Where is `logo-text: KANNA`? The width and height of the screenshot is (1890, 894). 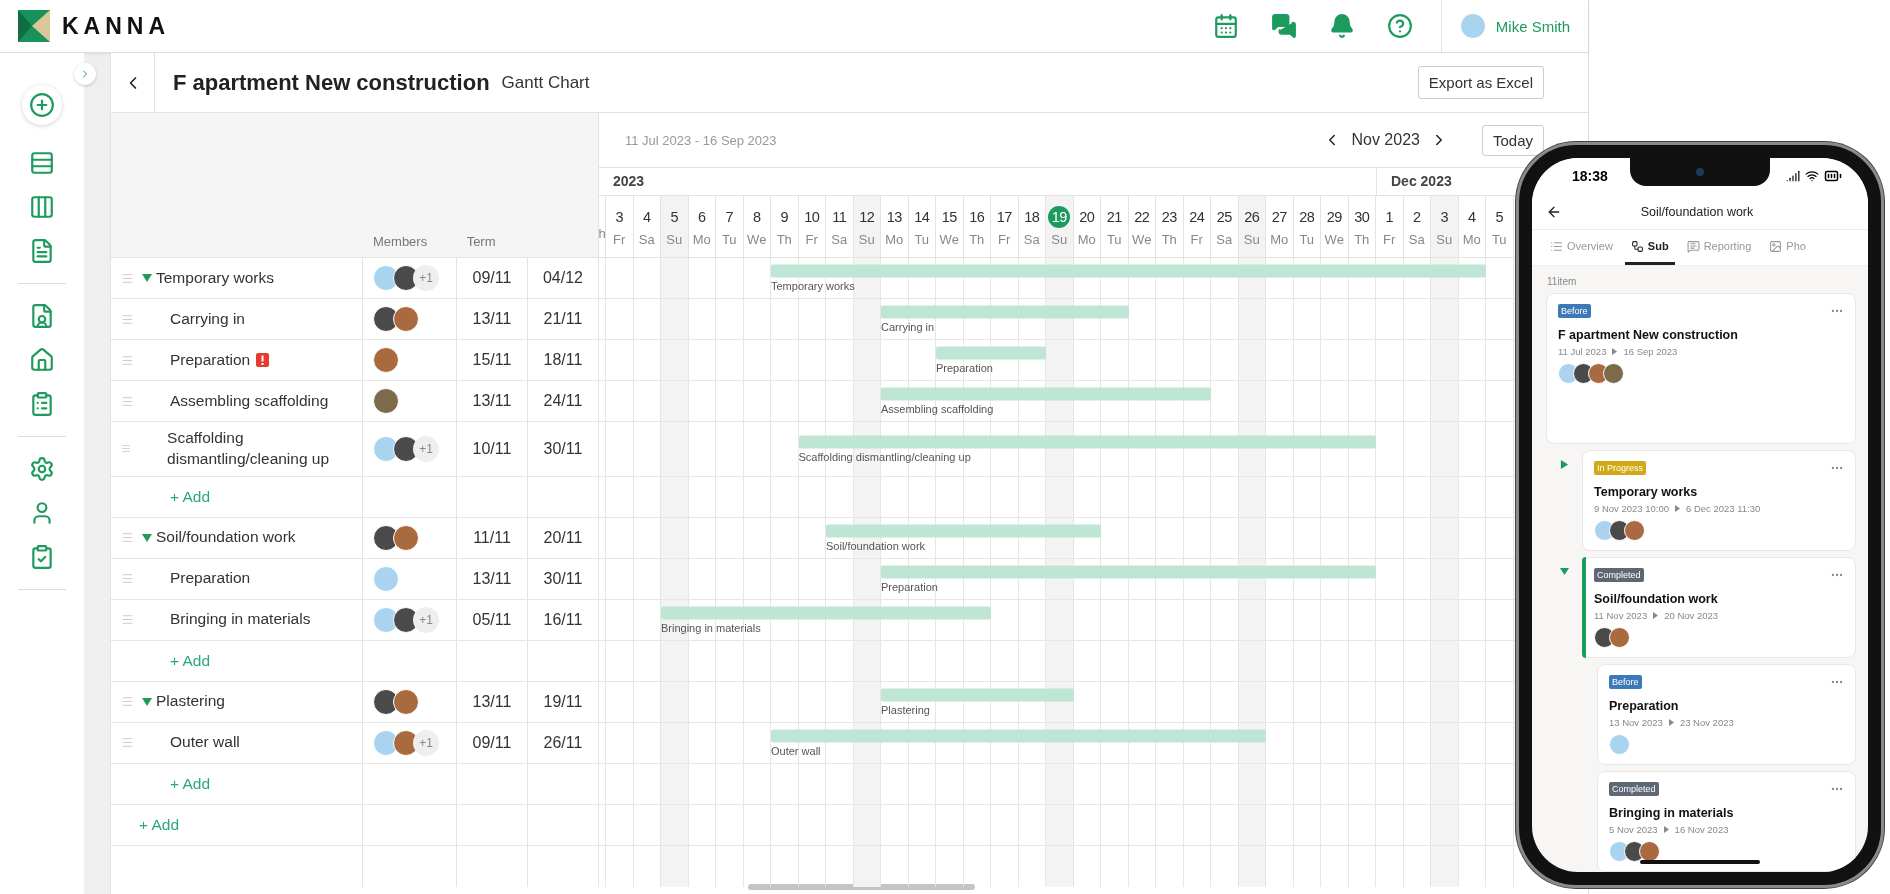
logo-text: KANNA is located at coordinates (116, 26).